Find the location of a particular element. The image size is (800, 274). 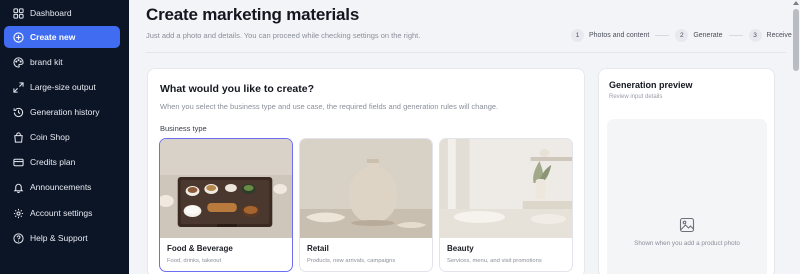

step-number: 1 is located at coordinates (577, 35).